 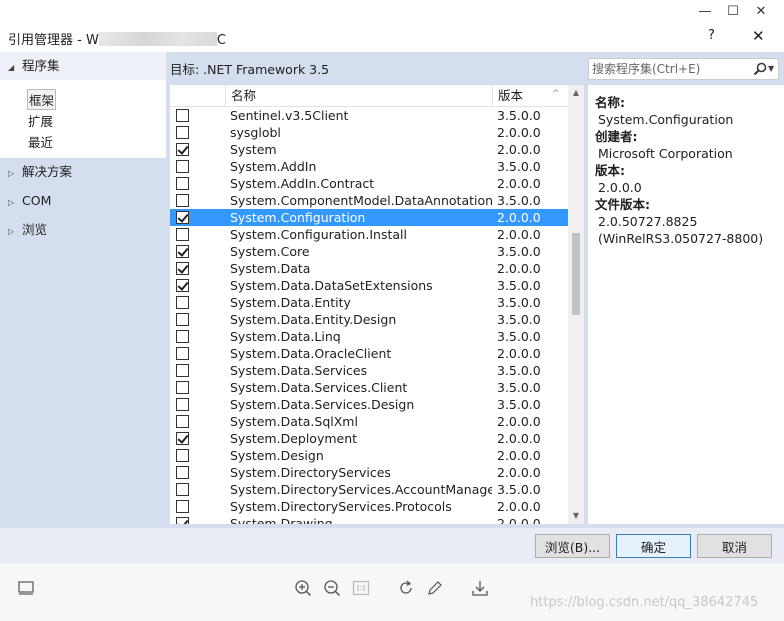 I want to click on sidebar-item-framework: 框架, so click(x=42, y=99).